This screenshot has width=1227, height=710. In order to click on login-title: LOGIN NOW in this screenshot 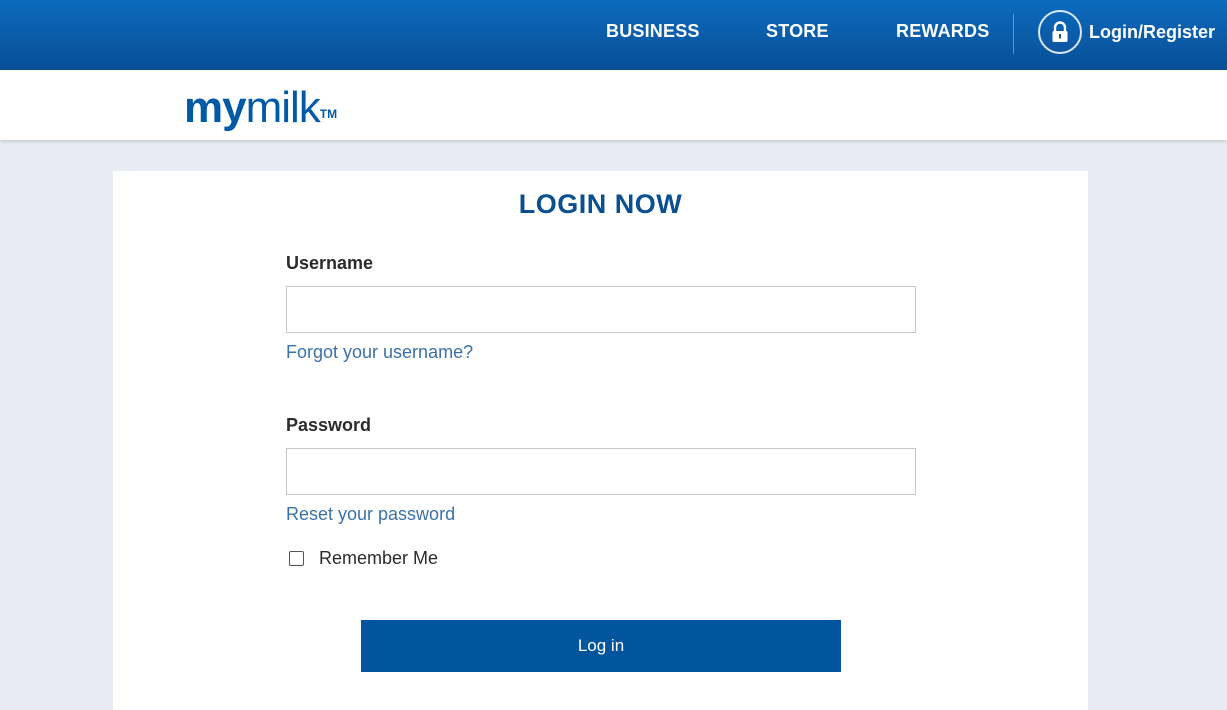, I will do `click(600, 204)`.